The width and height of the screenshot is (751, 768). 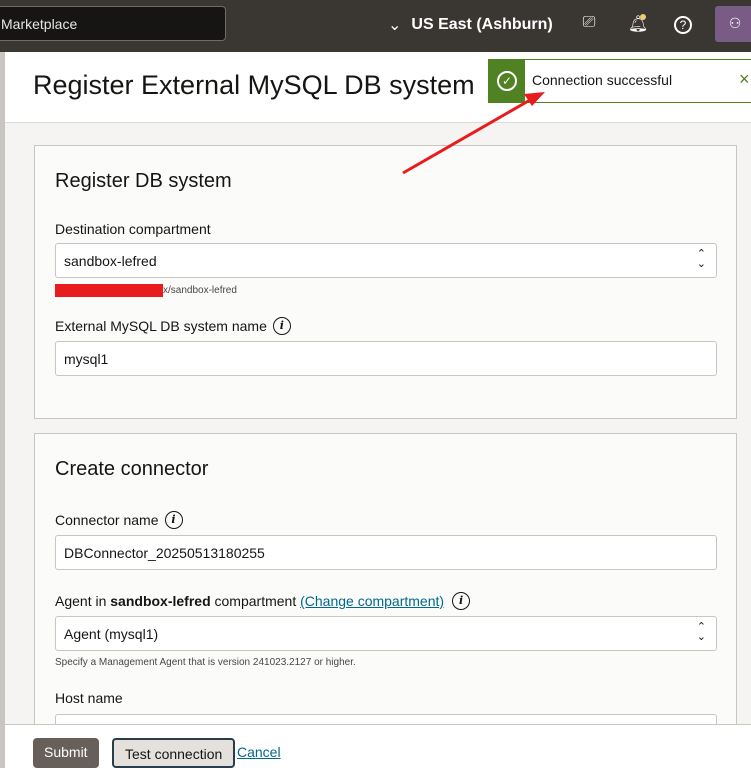 What do you see at coordinates (66, 753) in the screenshot?
I see `submit-button: Submit` at bounding box center [66, 753].